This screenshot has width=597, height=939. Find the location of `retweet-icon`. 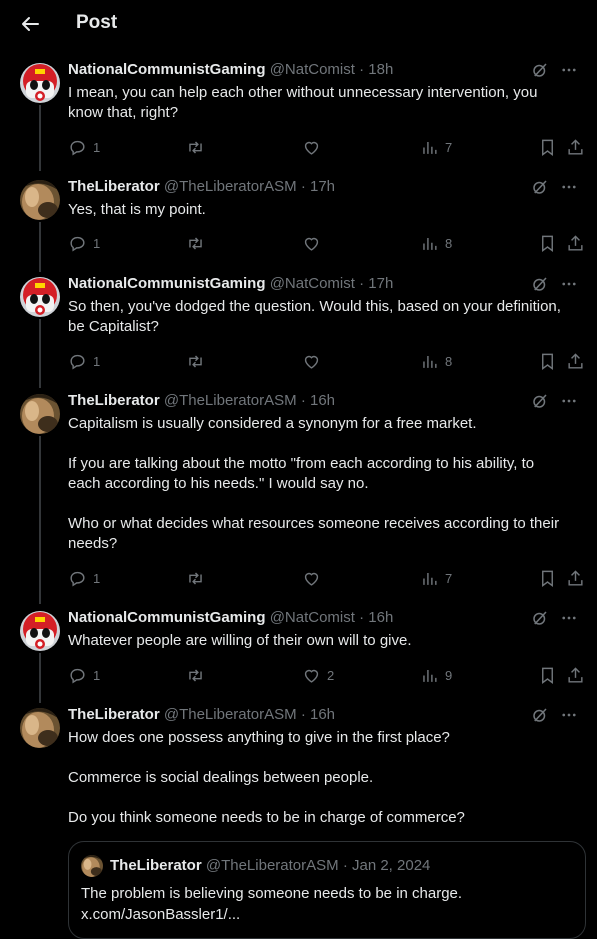

retweet-icon is located at coordinates (195, 147).